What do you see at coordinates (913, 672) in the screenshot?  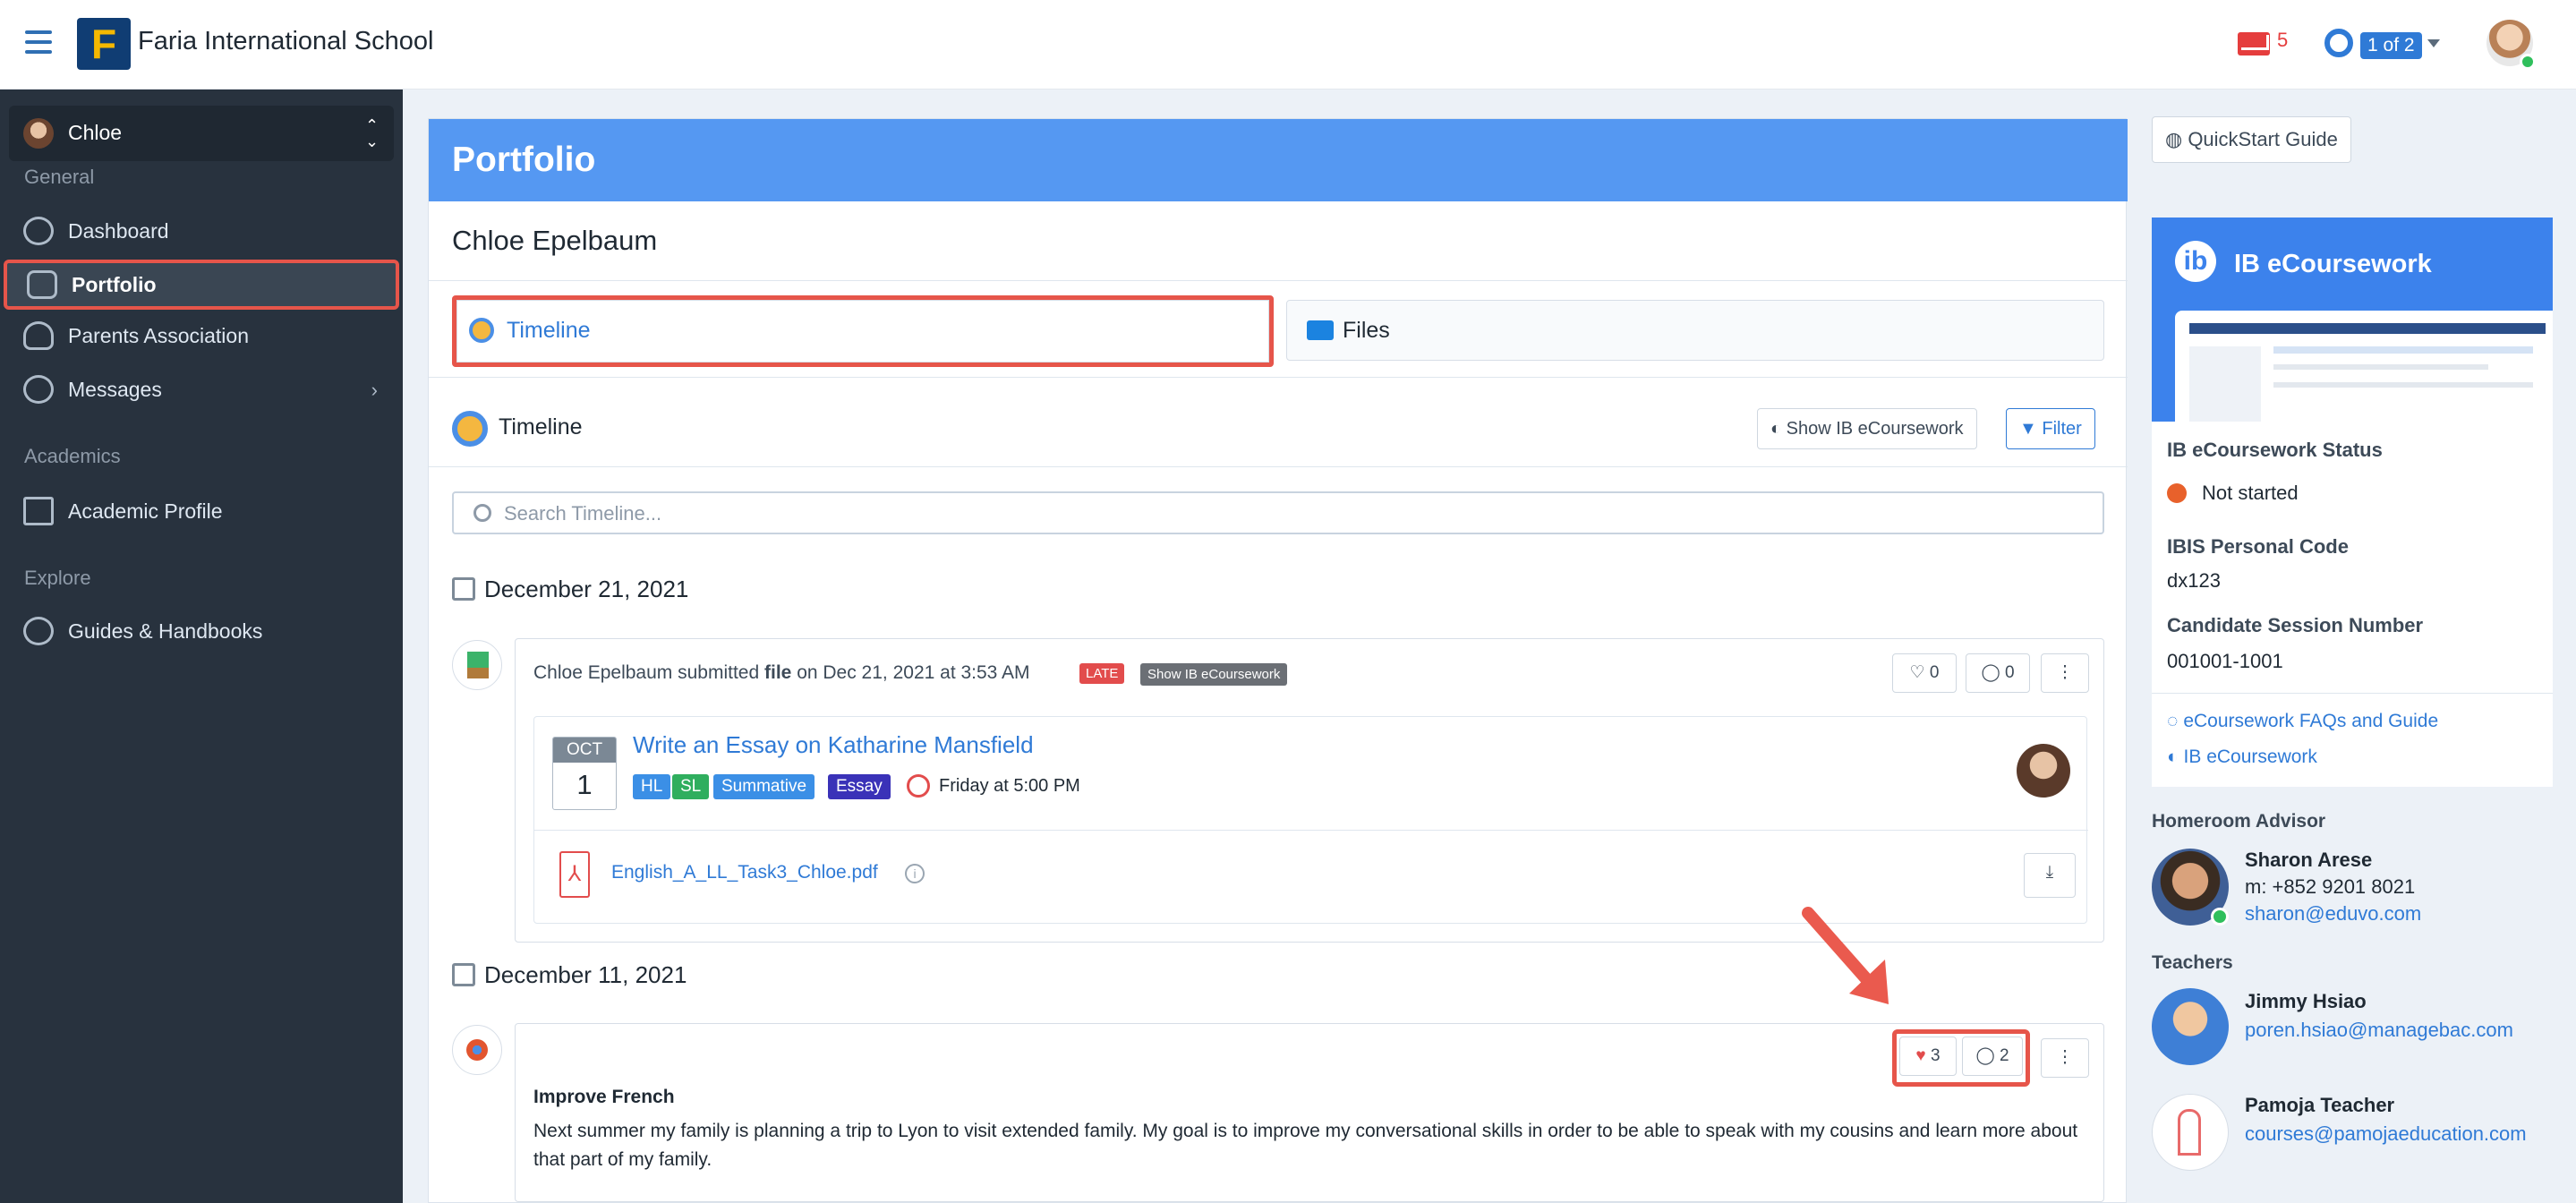 I see `entry-timestamp: on Dec 21, 2021 at 3:53 AM` at bounding box center [913, 672].